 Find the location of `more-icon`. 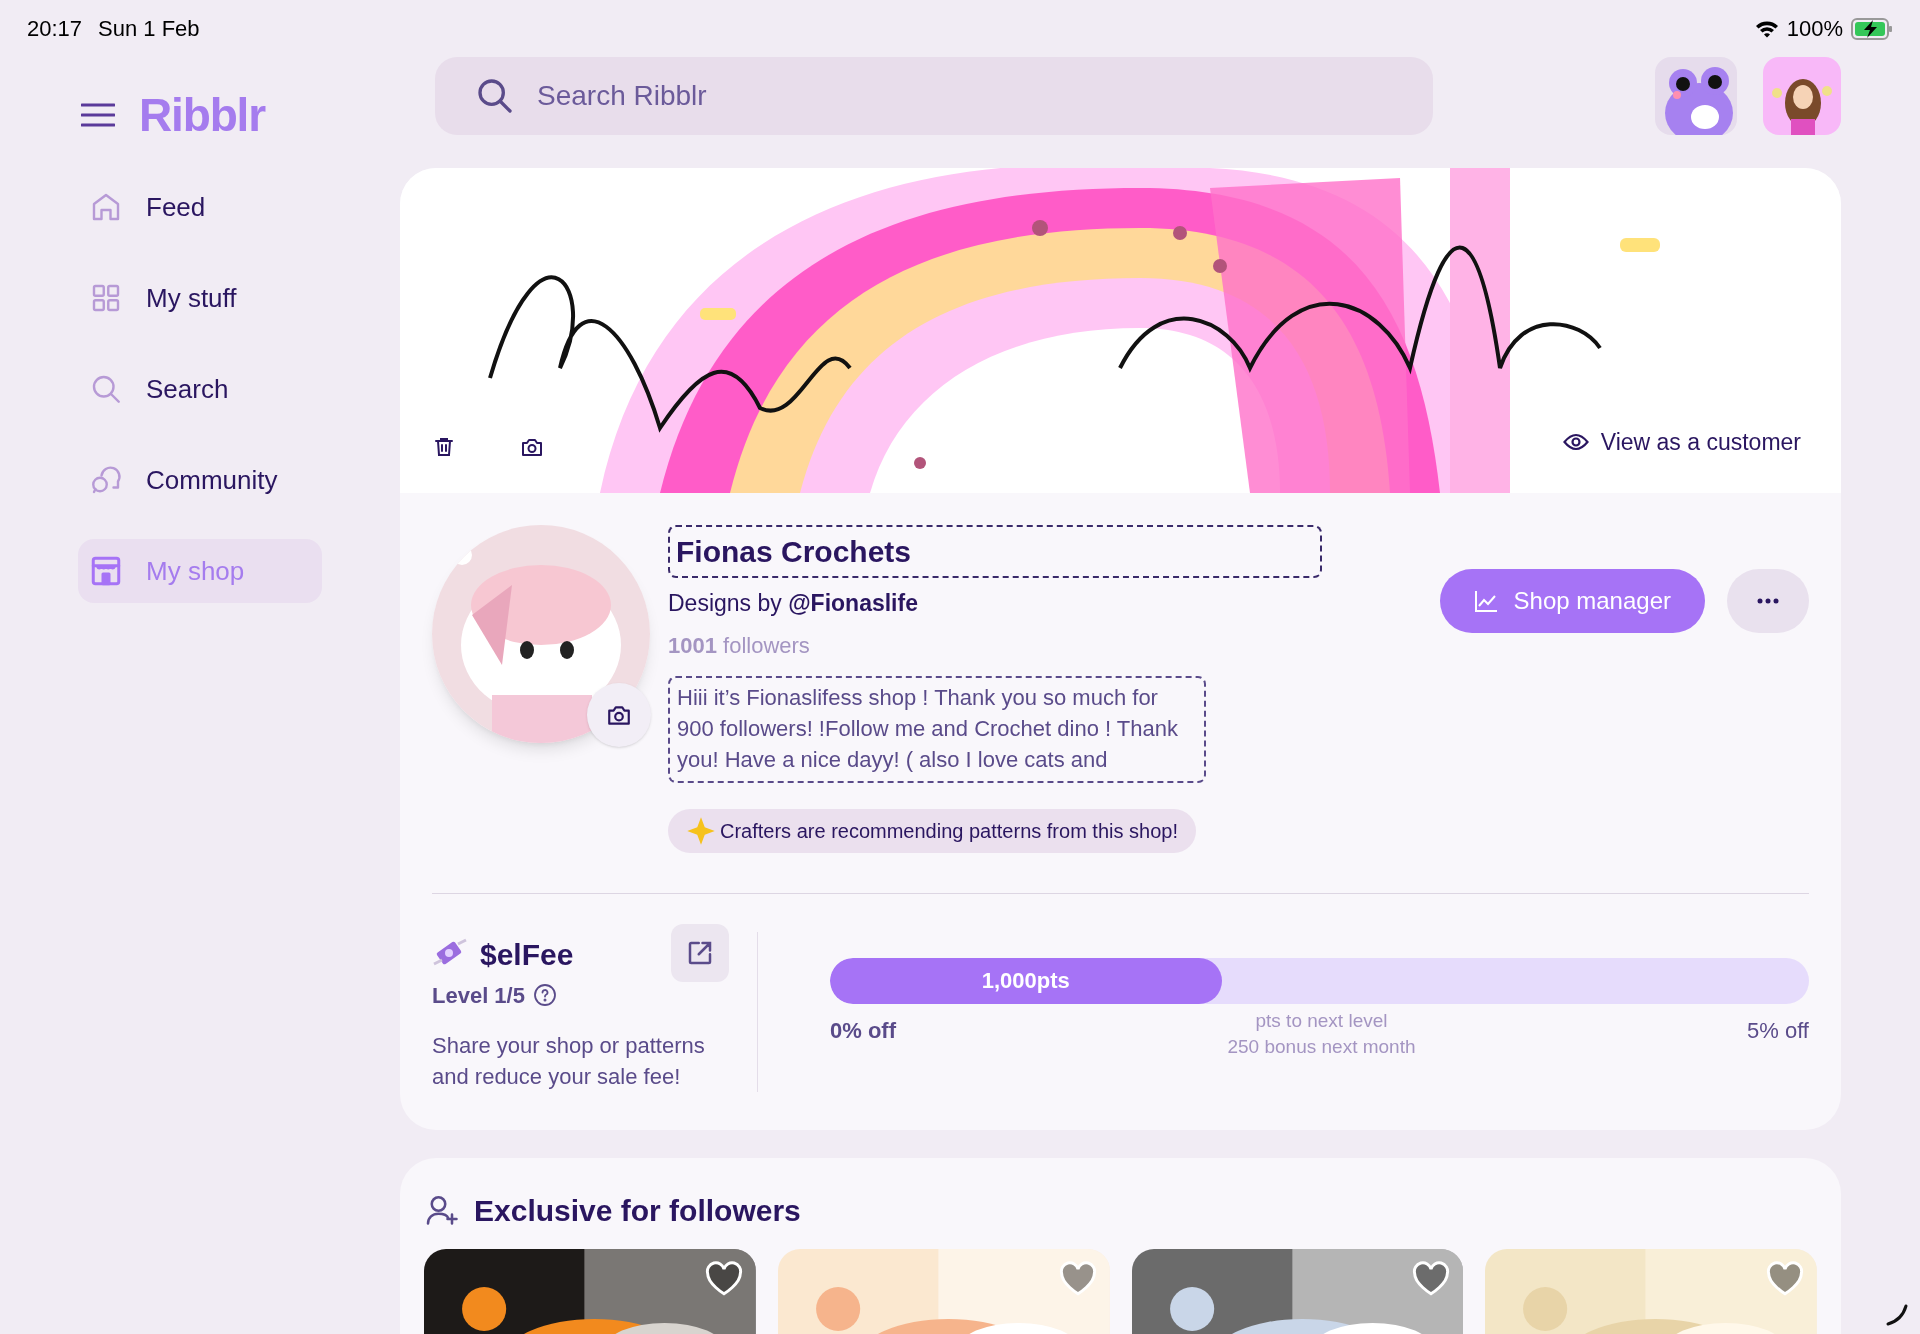

more-icon is located at coordinates (1768, 601).